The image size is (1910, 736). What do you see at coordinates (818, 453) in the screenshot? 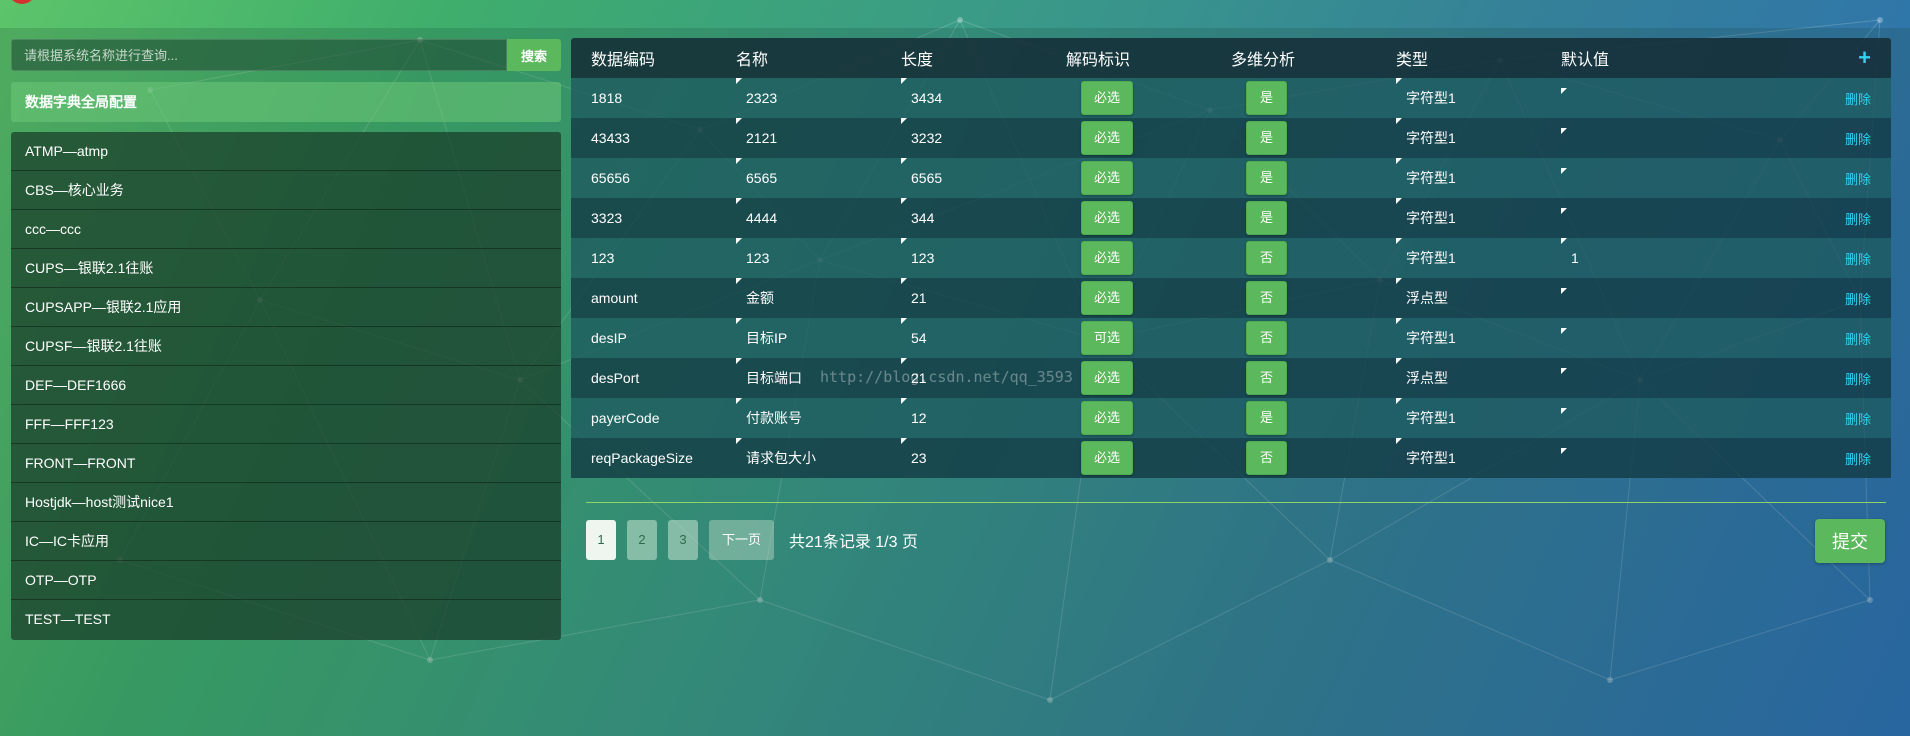
I see `cell-name: 请求包大小` at bounding box center [818, 453].